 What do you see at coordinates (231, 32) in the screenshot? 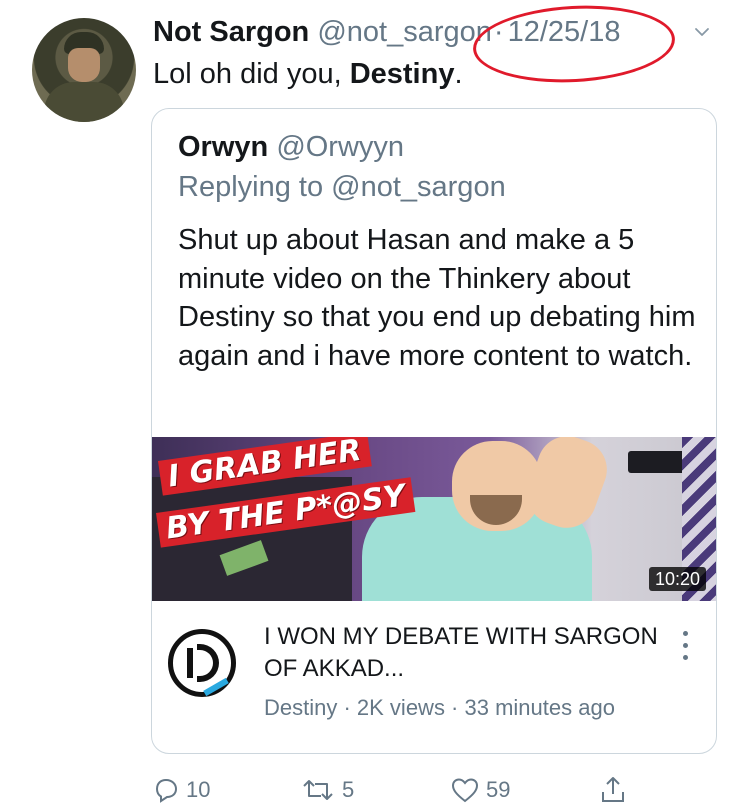
I see `author-name: Not Sargon` at bounding box center [231, 32].